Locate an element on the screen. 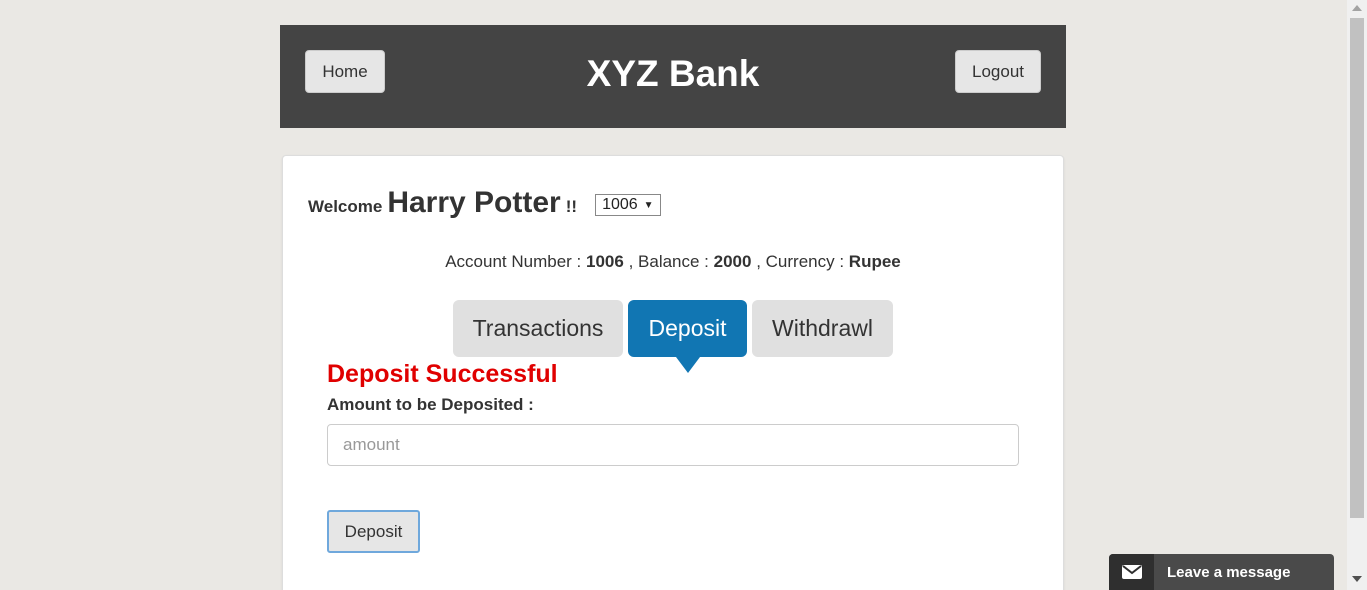  tab-transactions: Transactions is located at coordinates (538, 328).